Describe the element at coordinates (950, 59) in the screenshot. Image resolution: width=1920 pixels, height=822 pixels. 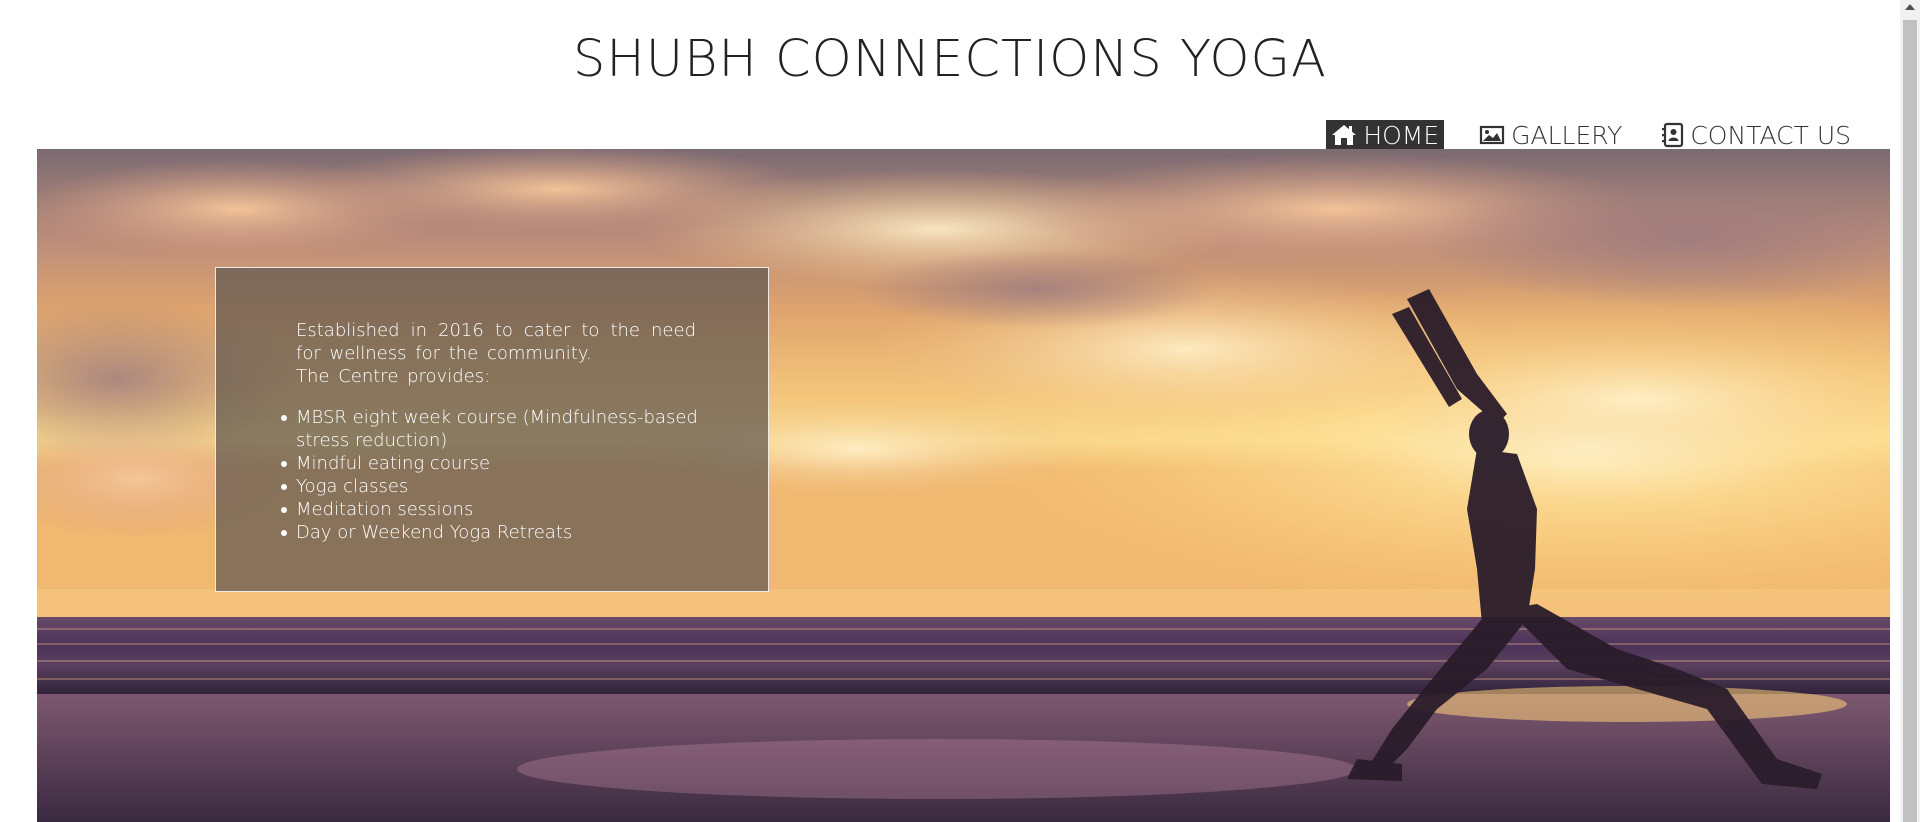
I see `site-title: SHUBH CONNECTIONS YOGA` at that location.